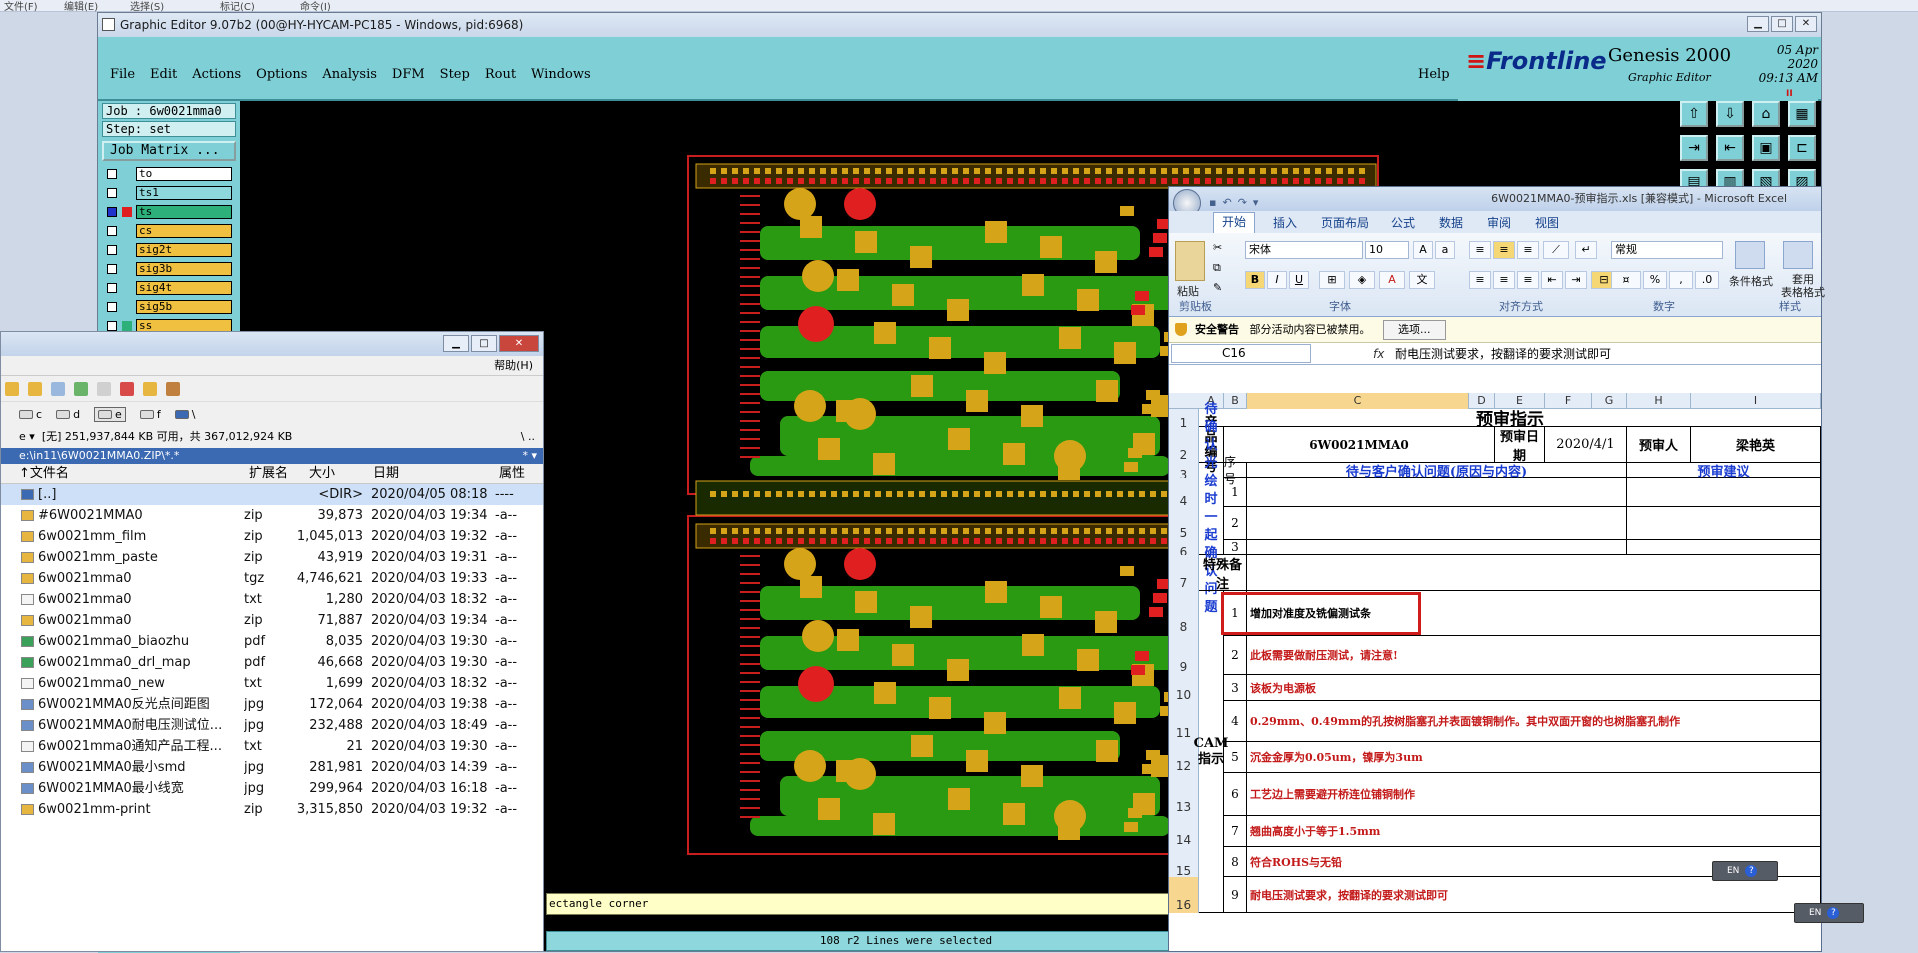 This screenshot has width=1918, height=953. What do you see at coordinates (1378, 354) in the screenshot?
I see `fx-icon: fx` at bounding box center [1378, 354].